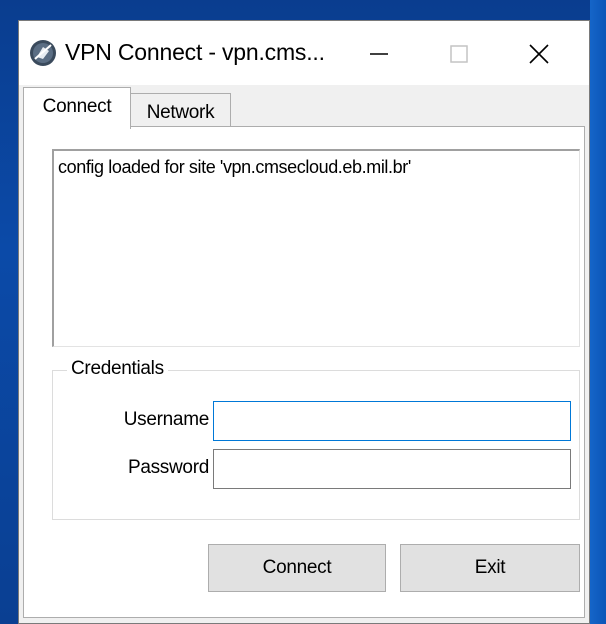 The image size is (606, 624). I want to click on exit-button: Exit, so click(490, 568).